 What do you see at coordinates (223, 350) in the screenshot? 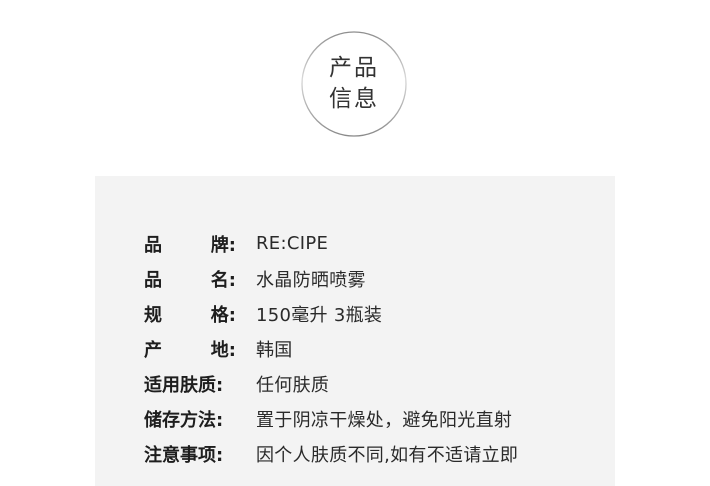
I see `info-label-char: 地:` at bounding box center [223, 350].